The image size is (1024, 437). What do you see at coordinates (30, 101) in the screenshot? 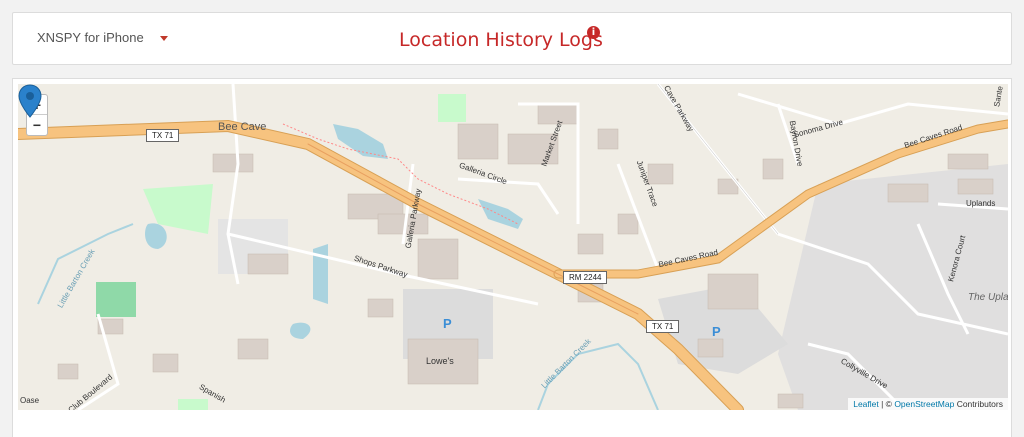
I see `location-marker-icon` at bounding box center [30, 101].